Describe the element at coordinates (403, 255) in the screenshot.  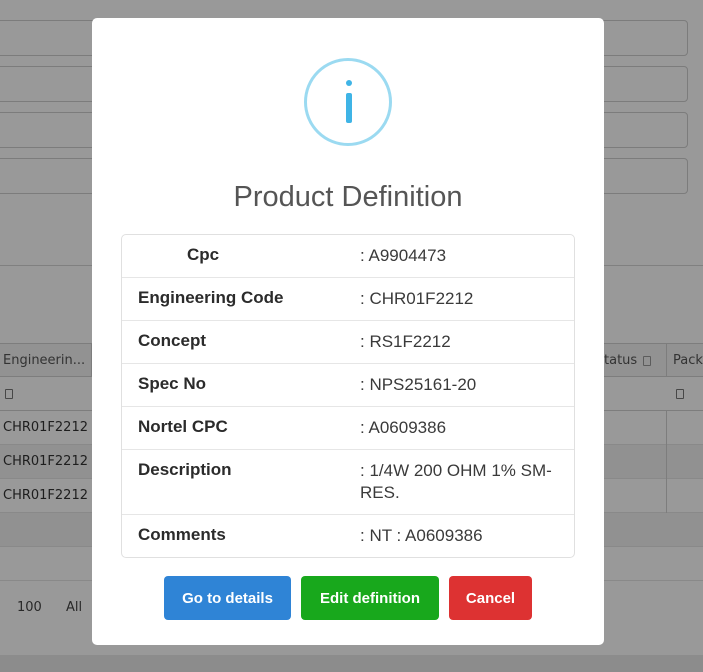
I see `detail-value: : A9904473` at that location.